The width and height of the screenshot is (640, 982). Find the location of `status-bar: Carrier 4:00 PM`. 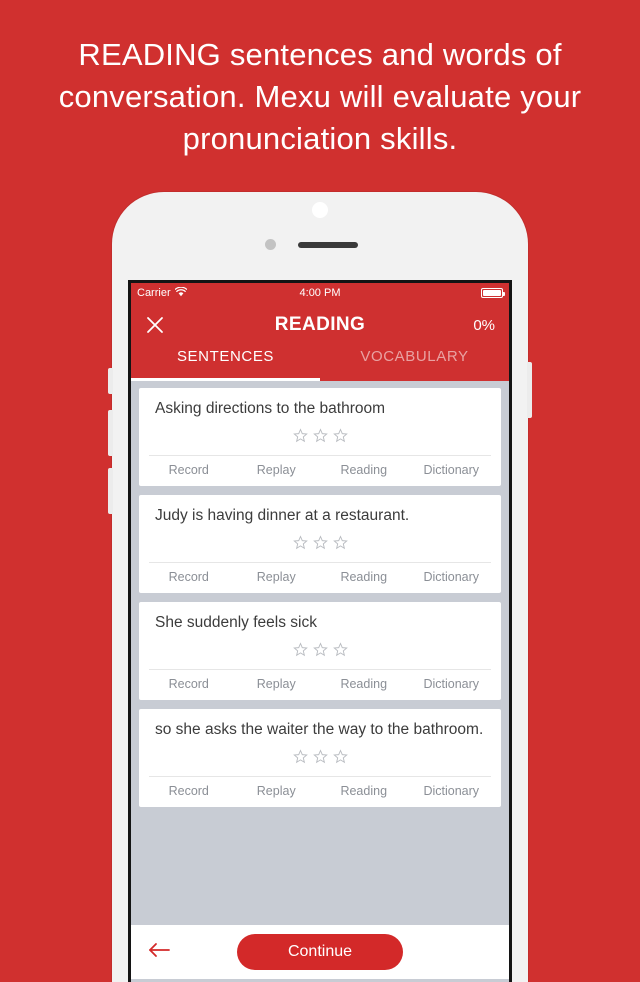

status-bar: Carrier 4:00 PM is located at coordinates (320, 293).